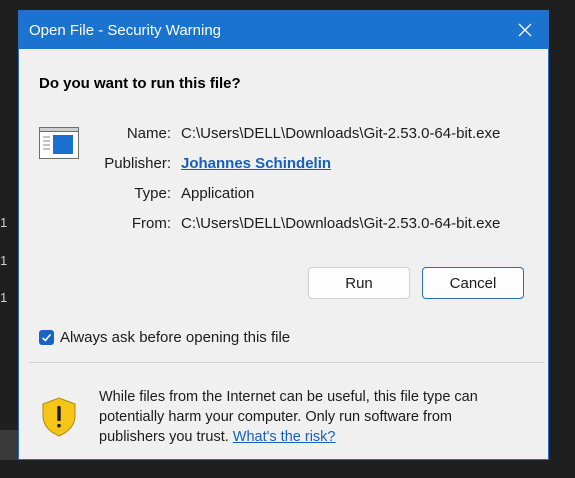  I want to click on publisher-label: Publisher:, so click(137, 163).